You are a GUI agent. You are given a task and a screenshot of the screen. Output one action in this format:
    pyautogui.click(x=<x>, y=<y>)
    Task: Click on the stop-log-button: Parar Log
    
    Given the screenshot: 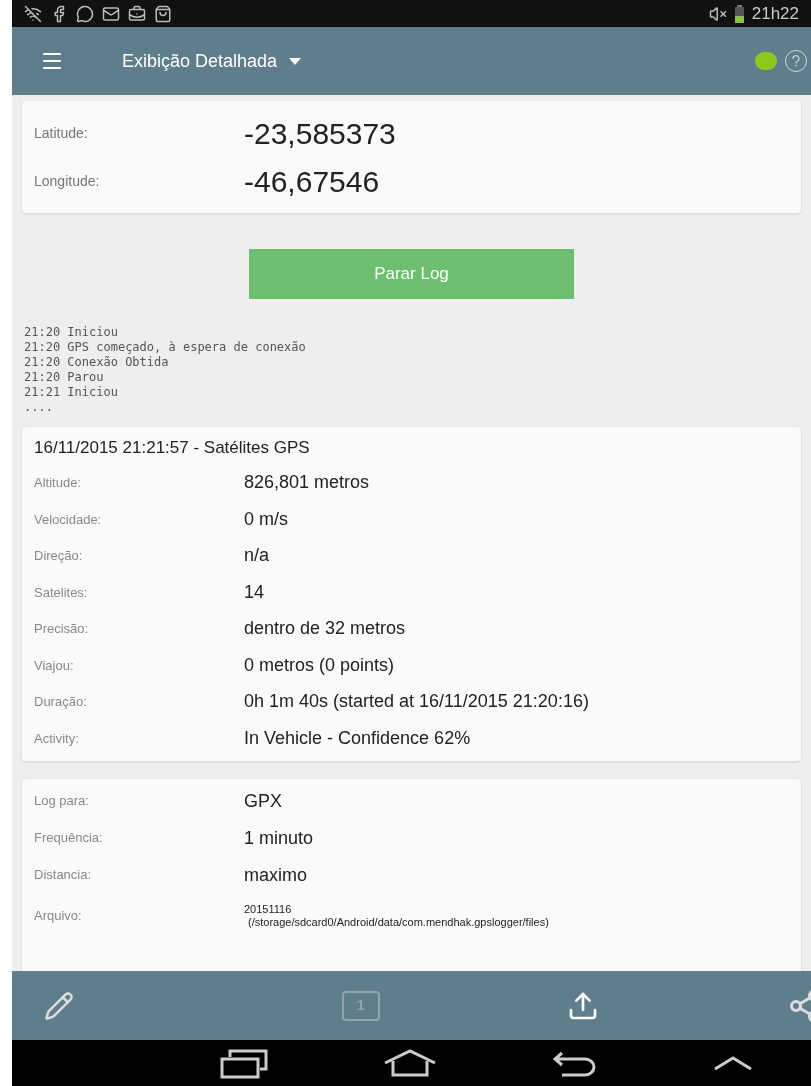 What is the action you would take?
    pyautogui.click(x=411, y=274)
    